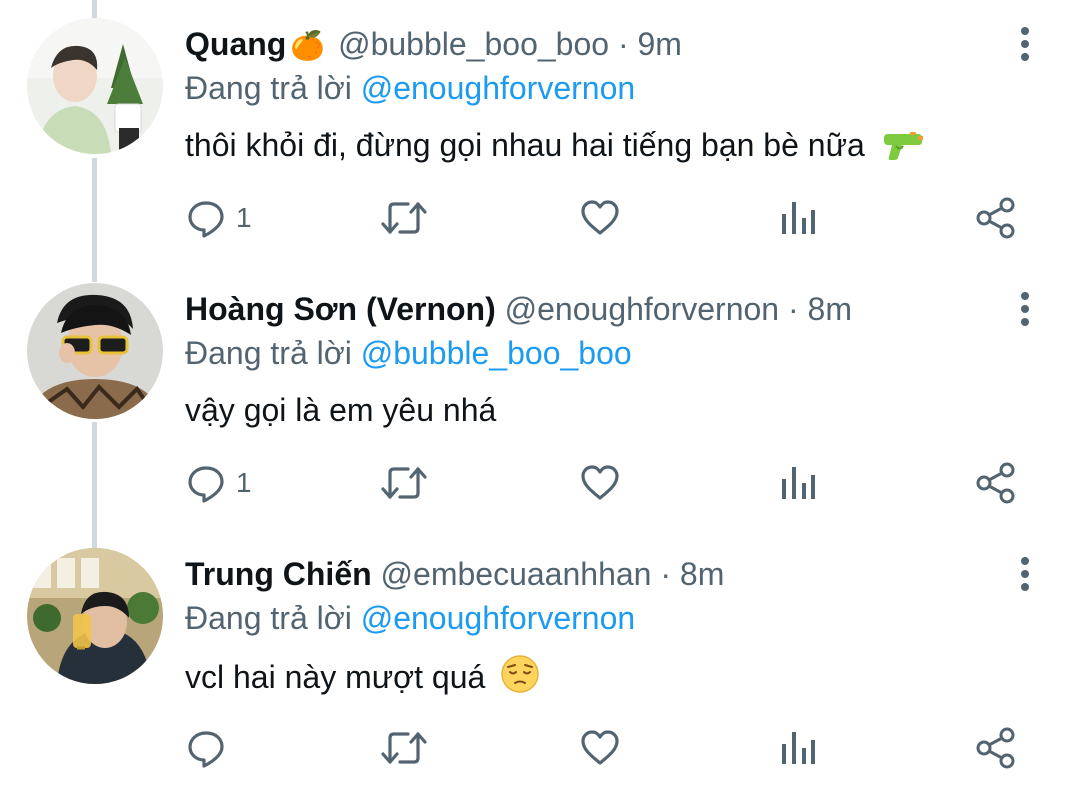  What do you see at coordinates (308, 45) in the screenshot?
I see `orange-emoji-icon: 🍊` at bounding box center [308, 45].